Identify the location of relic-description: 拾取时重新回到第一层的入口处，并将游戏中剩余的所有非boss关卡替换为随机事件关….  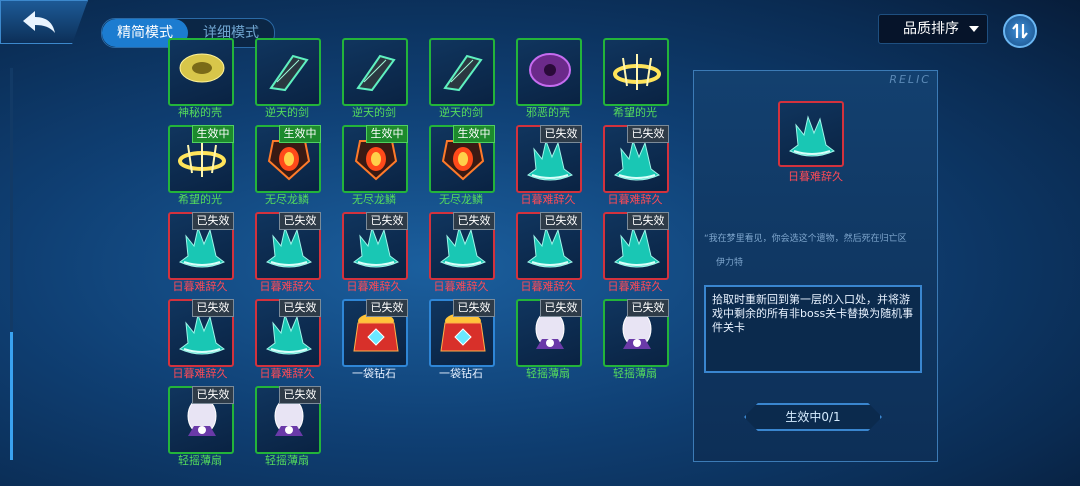
(813, 313).